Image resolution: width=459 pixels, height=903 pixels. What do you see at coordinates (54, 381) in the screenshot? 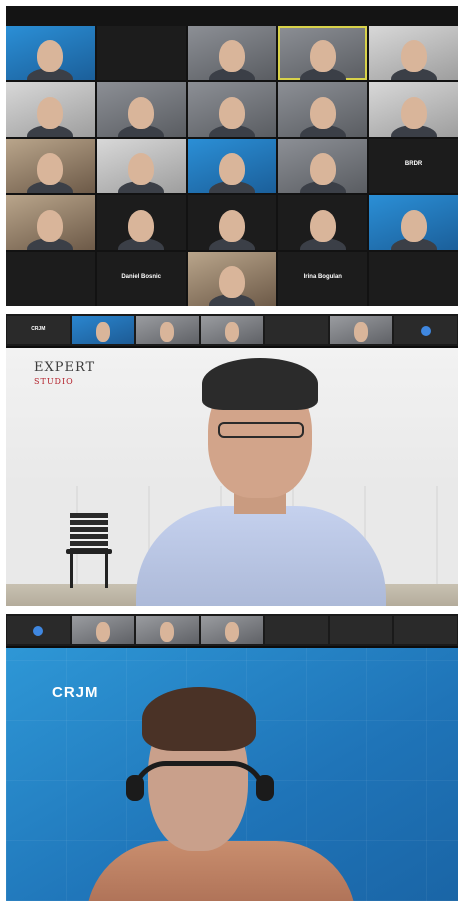
I see `studio-logo-line2: STUDIO` at bounding box center [54, 381].